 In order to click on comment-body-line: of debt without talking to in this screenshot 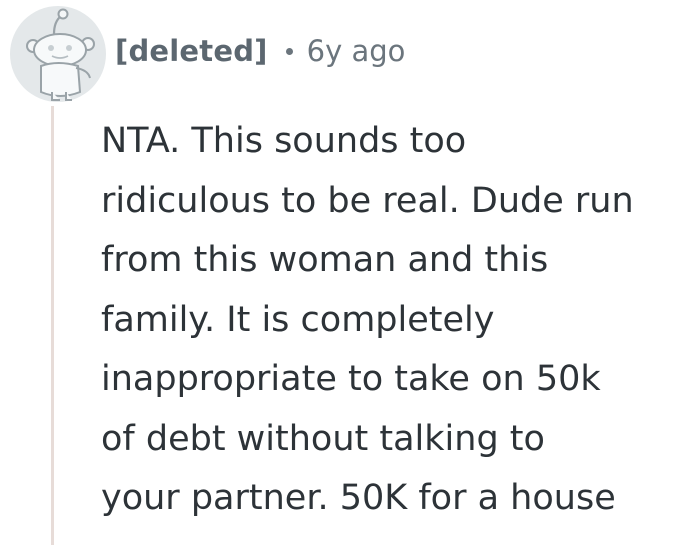, I will do `click(323, 438)`.